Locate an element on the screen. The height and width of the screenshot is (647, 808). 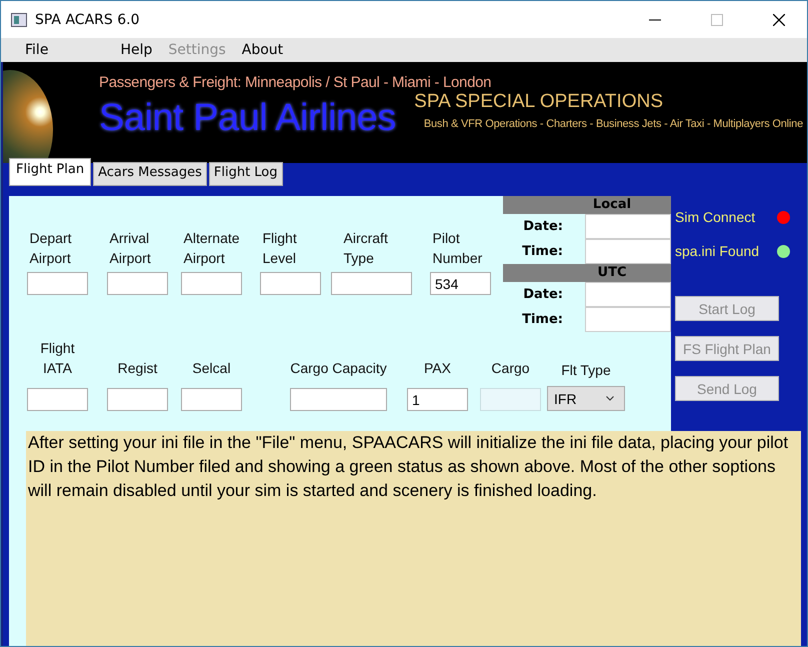
tab: Acars Messages is located at coordinates (150, 174).